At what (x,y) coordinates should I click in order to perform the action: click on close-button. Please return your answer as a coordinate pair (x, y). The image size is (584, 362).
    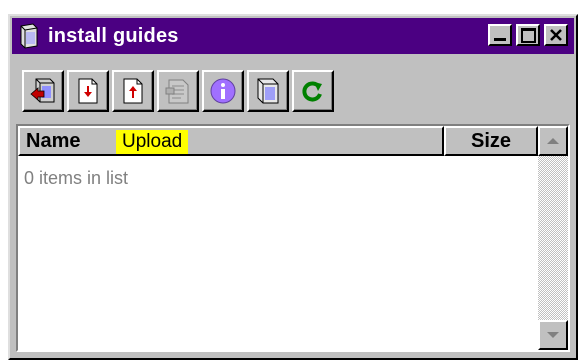
    Looking at the image, I should click on (556, 35).